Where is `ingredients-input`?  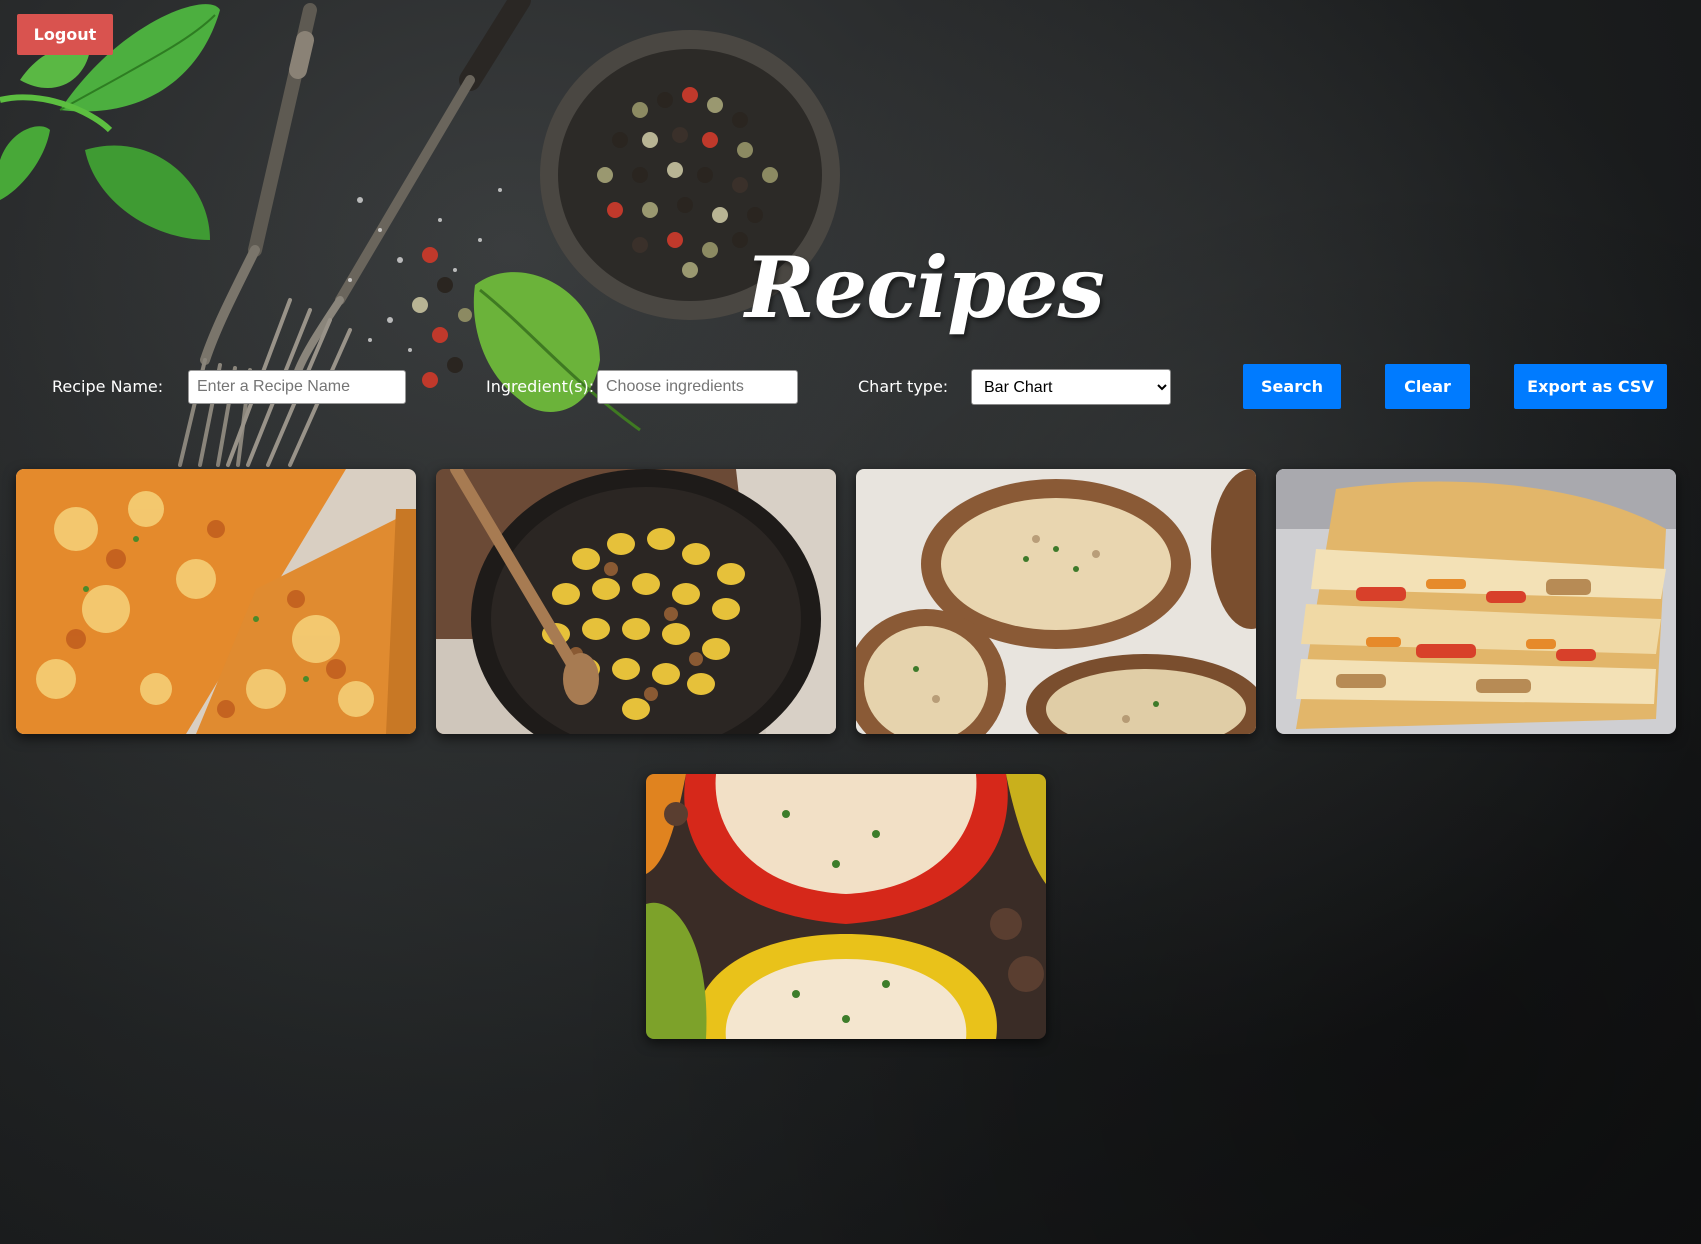 ingredients-input is located at coordinates (697, 387).